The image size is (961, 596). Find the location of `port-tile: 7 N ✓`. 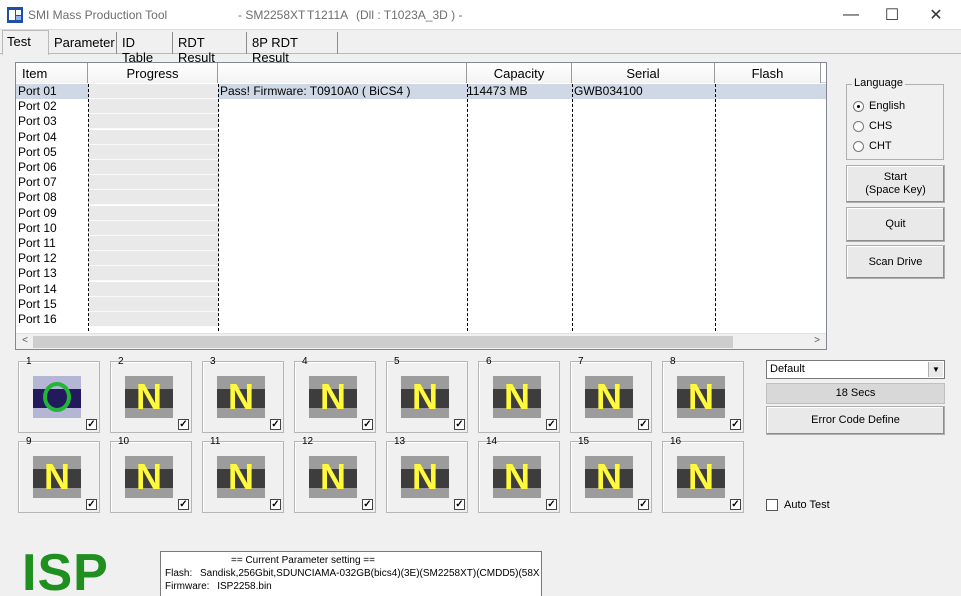

port-tile: 7 N ✓ is located at coordinates (611, 394).